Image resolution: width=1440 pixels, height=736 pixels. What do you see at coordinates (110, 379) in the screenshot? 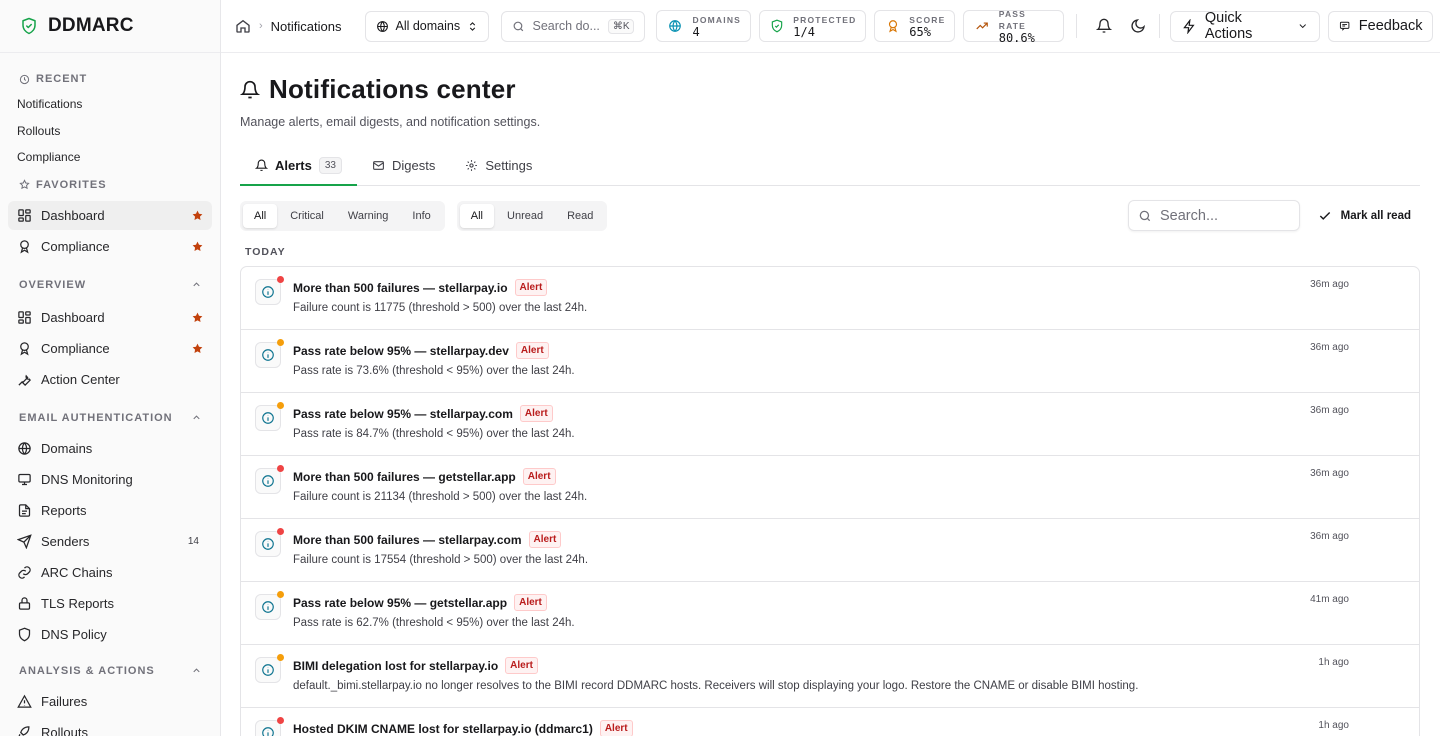
I see `sidebar-item-action-center: Action Center` at bounding box center [110, 379].